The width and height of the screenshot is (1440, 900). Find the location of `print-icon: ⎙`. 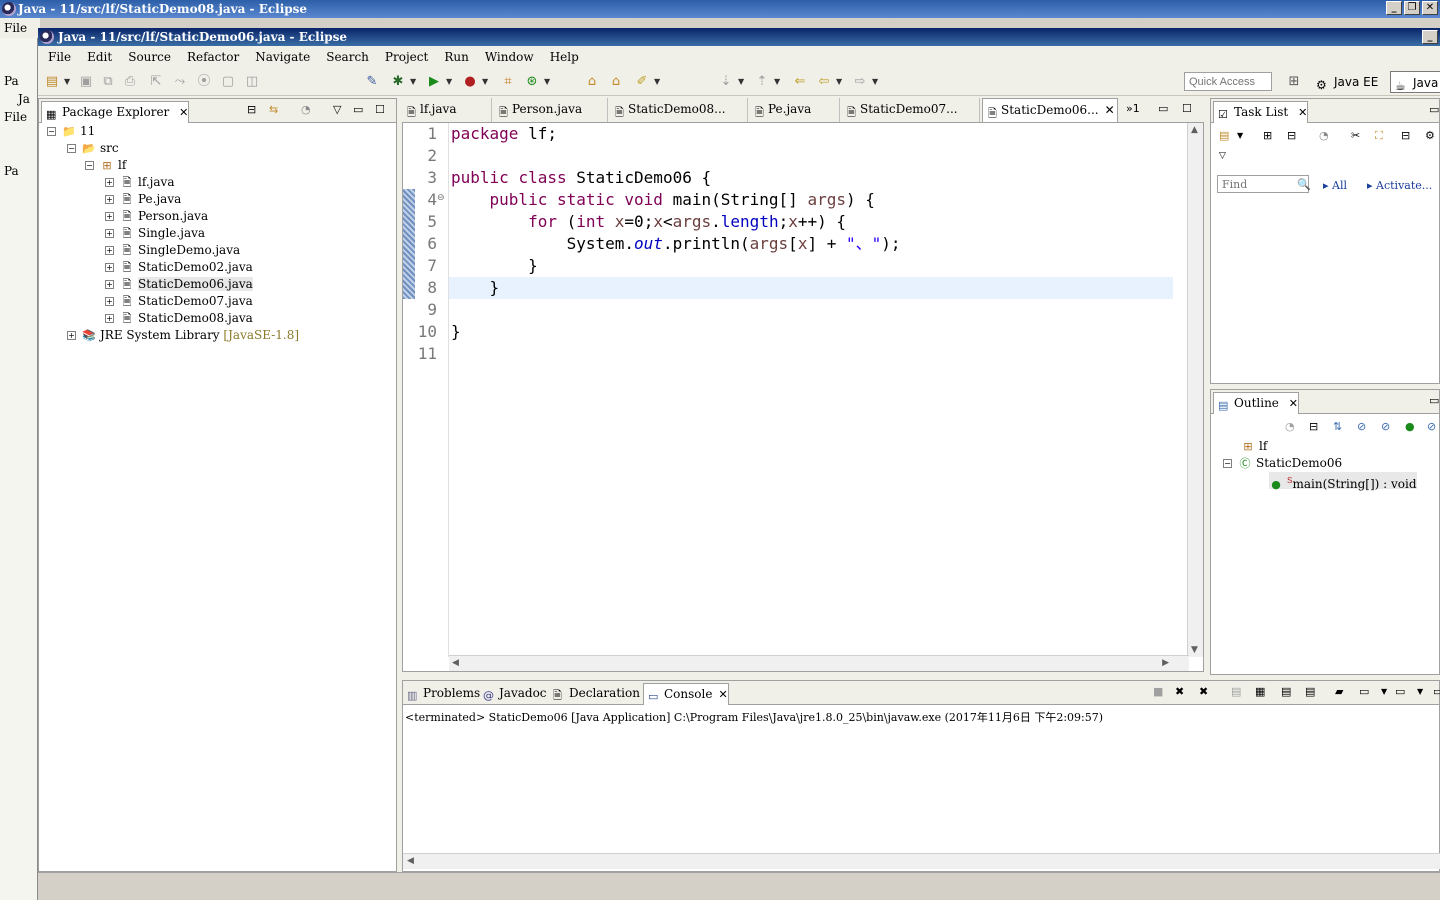

print-icon: ⎙ is located at coordinates (130, 82).